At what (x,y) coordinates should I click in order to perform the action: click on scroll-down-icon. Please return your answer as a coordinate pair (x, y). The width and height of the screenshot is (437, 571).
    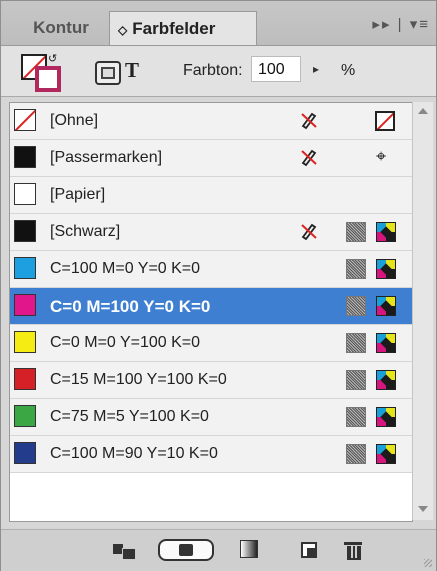
    Looking at the image, I should click on (423, 509).